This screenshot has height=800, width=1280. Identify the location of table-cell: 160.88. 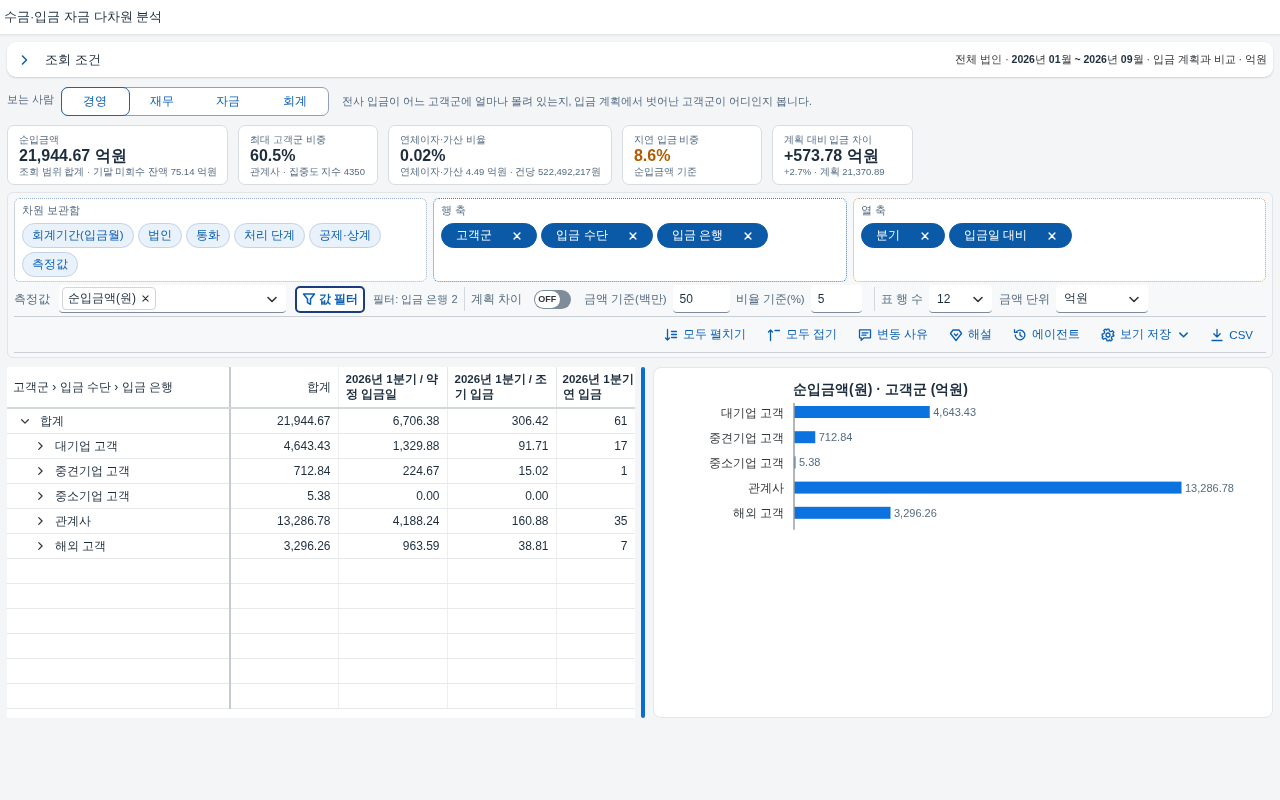
(501, 521).